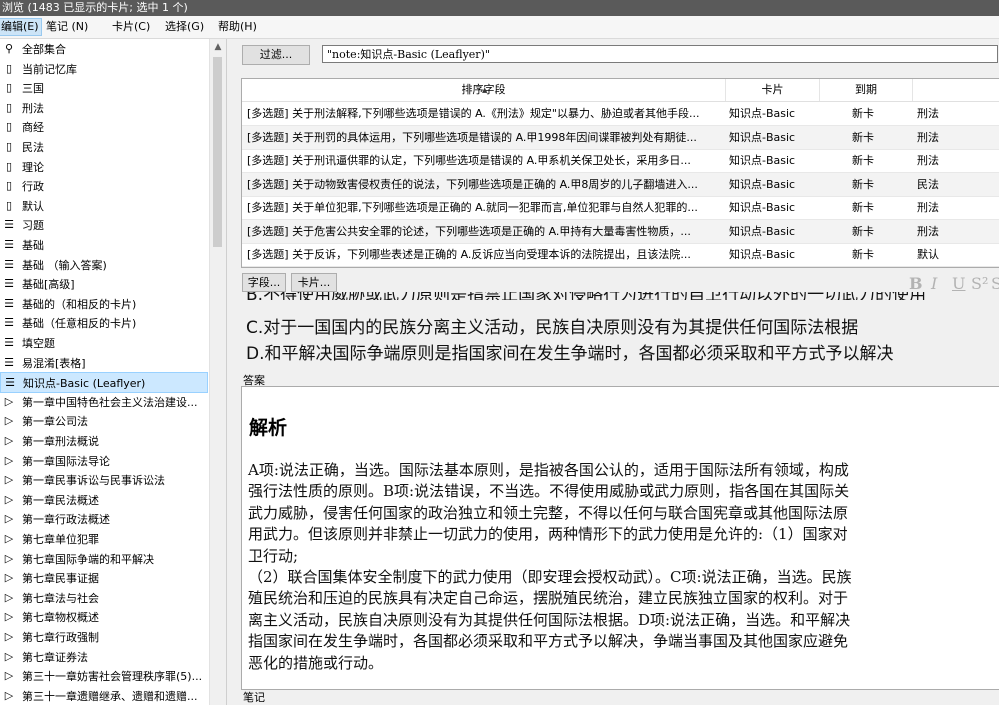  I want to click on answer-line: 武力威胁，侵害任何国家的政治独立和领土完整，不得以任何与联合国宪章或其他国际法原, so click(548, 512).